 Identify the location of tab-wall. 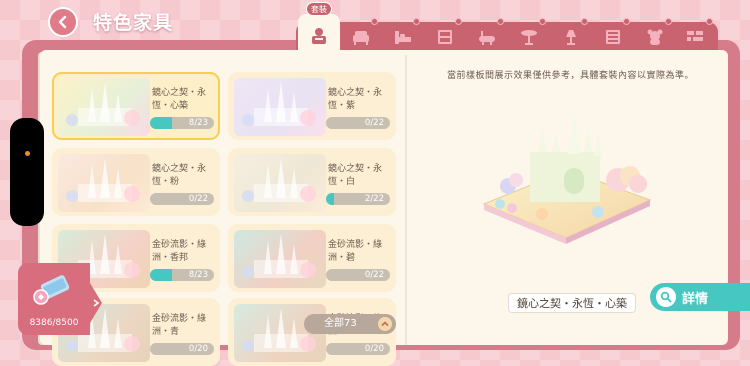
(695, 37).